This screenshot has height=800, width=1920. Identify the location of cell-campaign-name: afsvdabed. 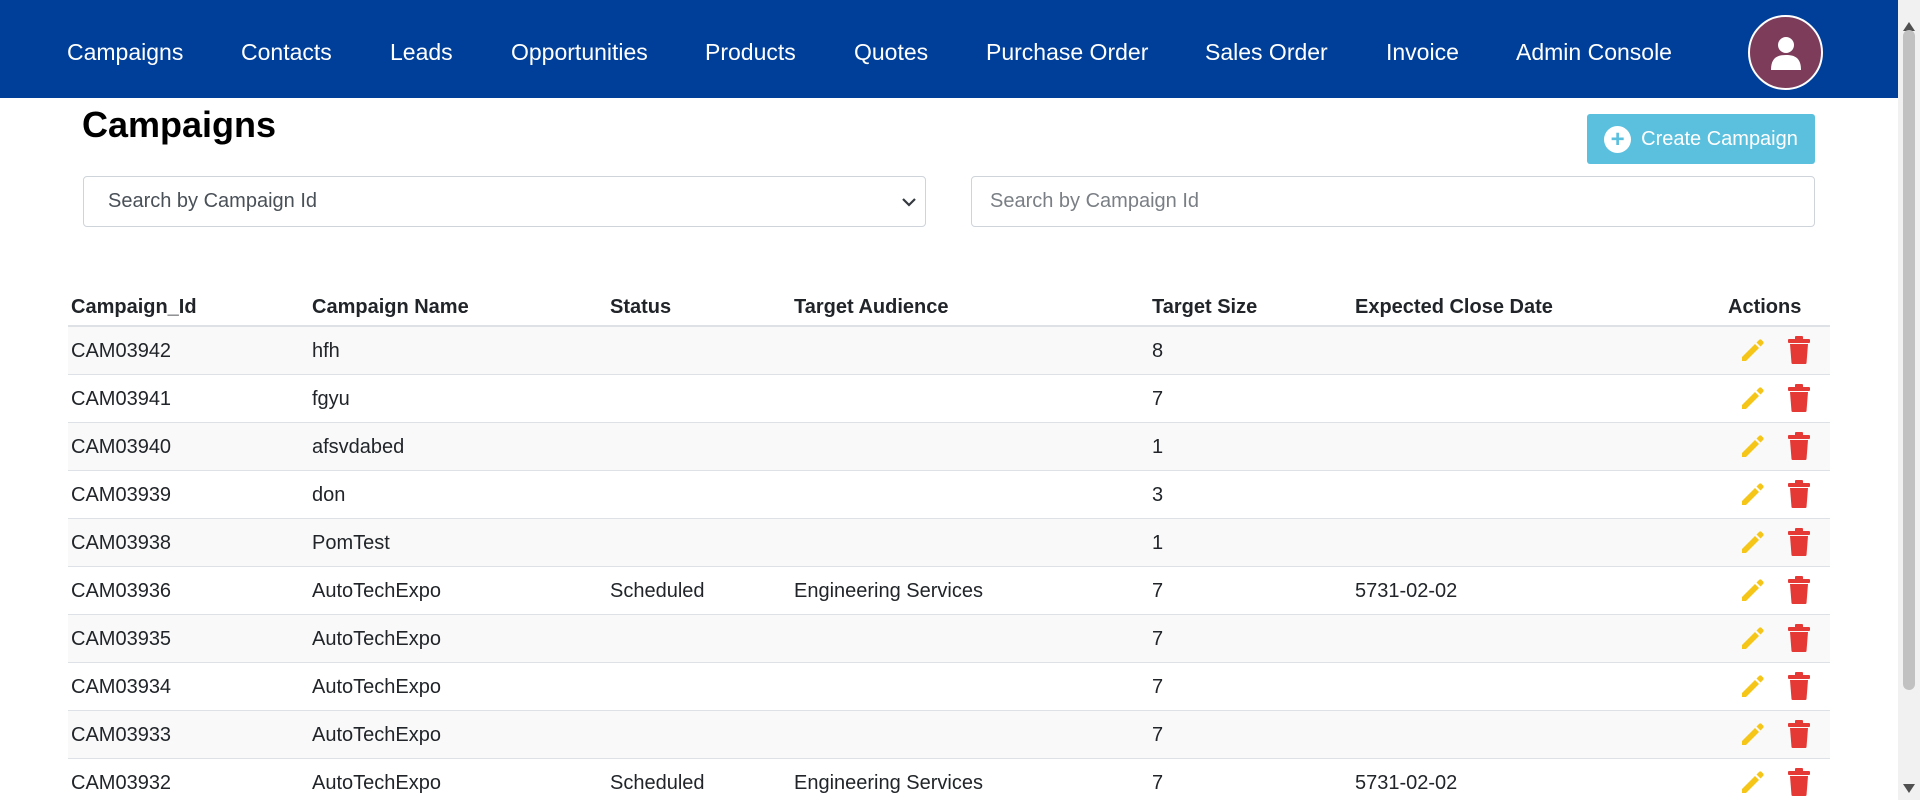
(358, 447).